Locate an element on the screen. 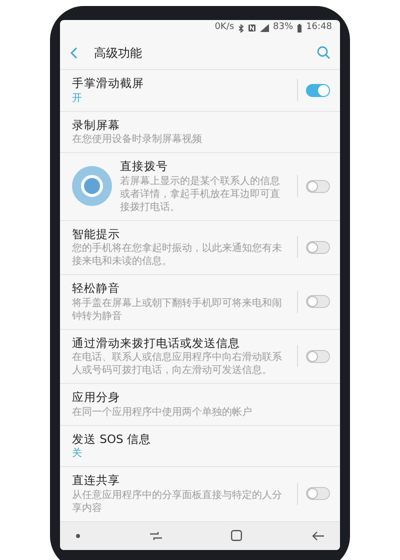 This screenshot has height=560, width=400. bluetooth-icon is located at coordinates (241, 28).